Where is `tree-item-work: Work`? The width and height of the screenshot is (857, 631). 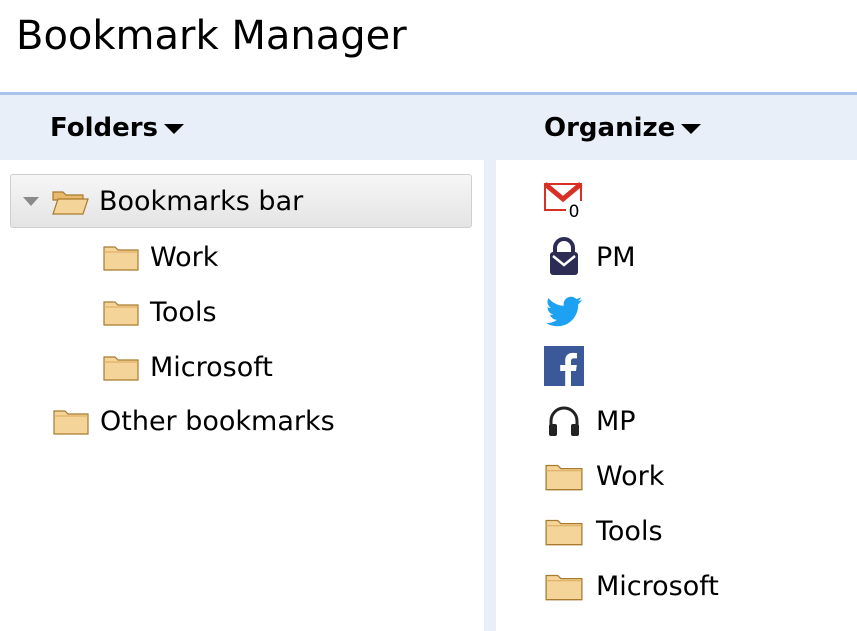 tree-item-work: Work is located at coordinates (160, 257).